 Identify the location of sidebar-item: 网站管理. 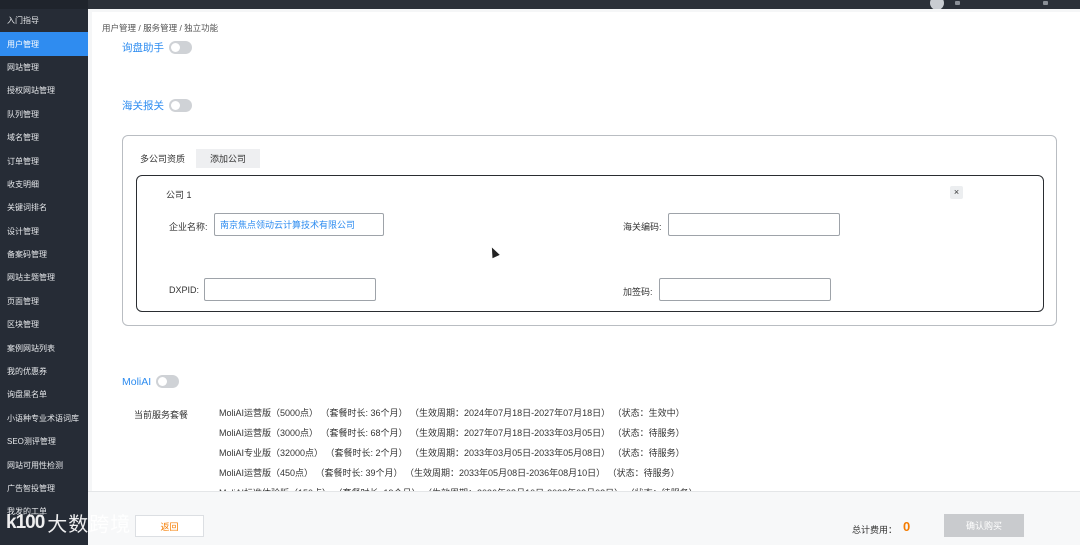
(44, 67).